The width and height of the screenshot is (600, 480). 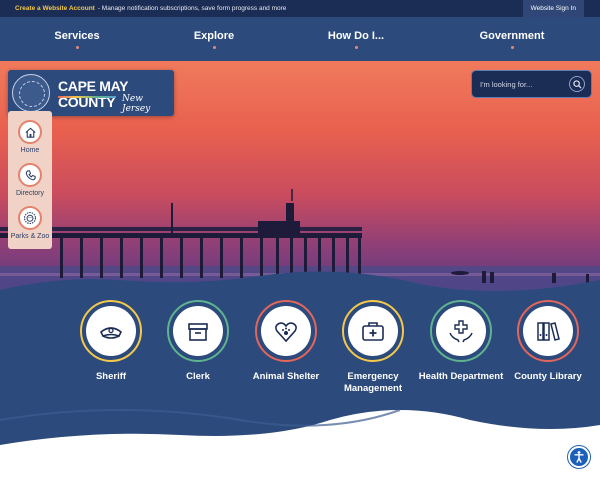 I want to click on search-box, so click(x=531, y=84).